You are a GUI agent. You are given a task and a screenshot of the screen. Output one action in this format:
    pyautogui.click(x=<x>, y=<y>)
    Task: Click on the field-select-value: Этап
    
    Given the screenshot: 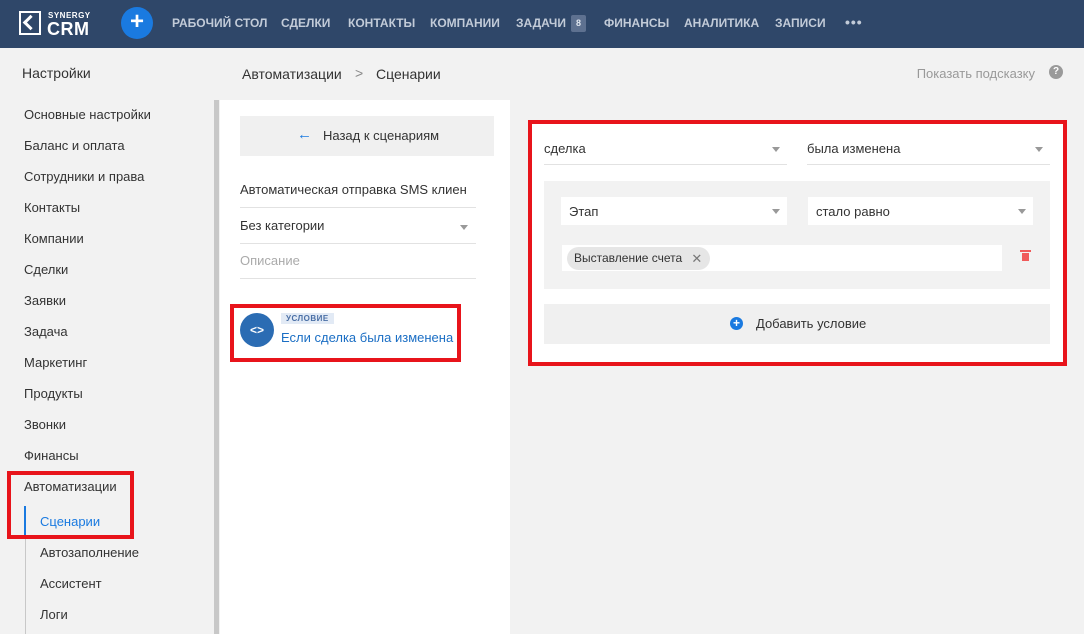 What is the action you would take?
    pyautogui.click(x=584, y=211)
    